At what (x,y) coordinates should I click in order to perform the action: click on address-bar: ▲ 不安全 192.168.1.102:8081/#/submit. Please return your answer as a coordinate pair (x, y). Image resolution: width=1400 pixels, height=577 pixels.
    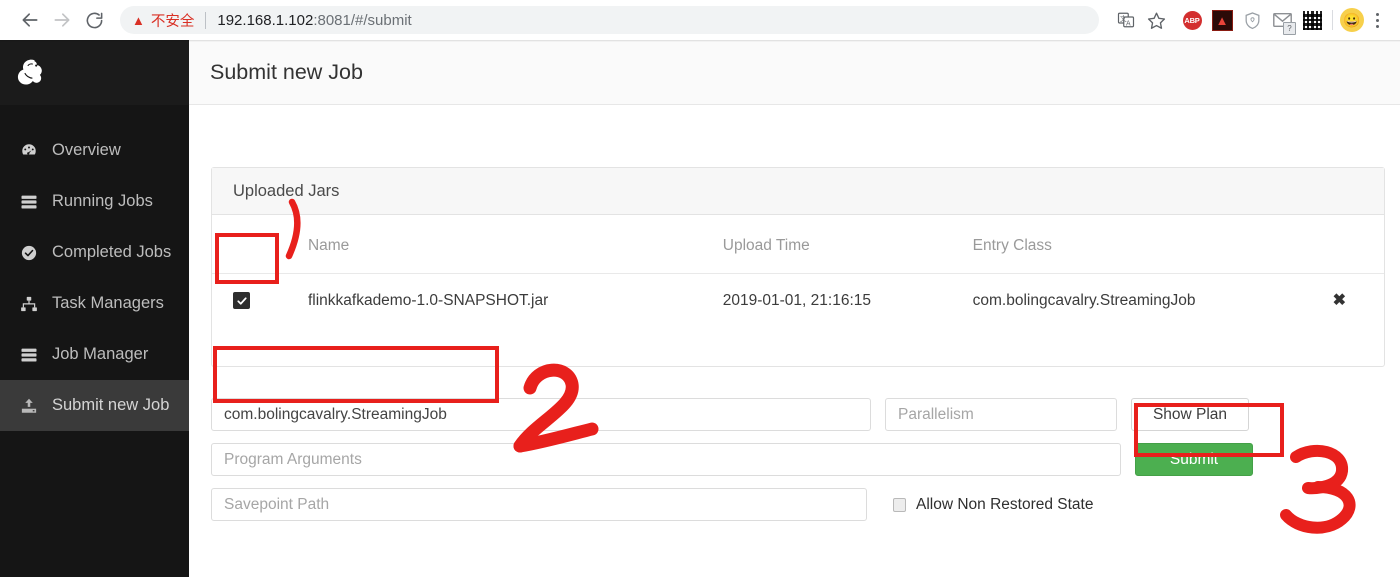
    Looking at the image, I should click on (609, 20).